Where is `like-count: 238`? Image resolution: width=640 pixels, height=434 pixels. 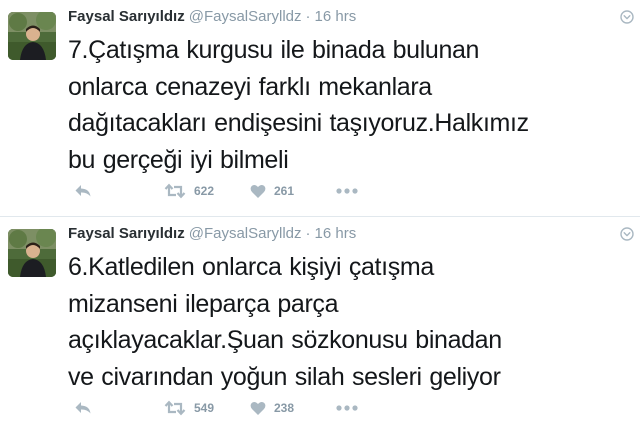 like-count: 238 is located at coordinates (284, 408).